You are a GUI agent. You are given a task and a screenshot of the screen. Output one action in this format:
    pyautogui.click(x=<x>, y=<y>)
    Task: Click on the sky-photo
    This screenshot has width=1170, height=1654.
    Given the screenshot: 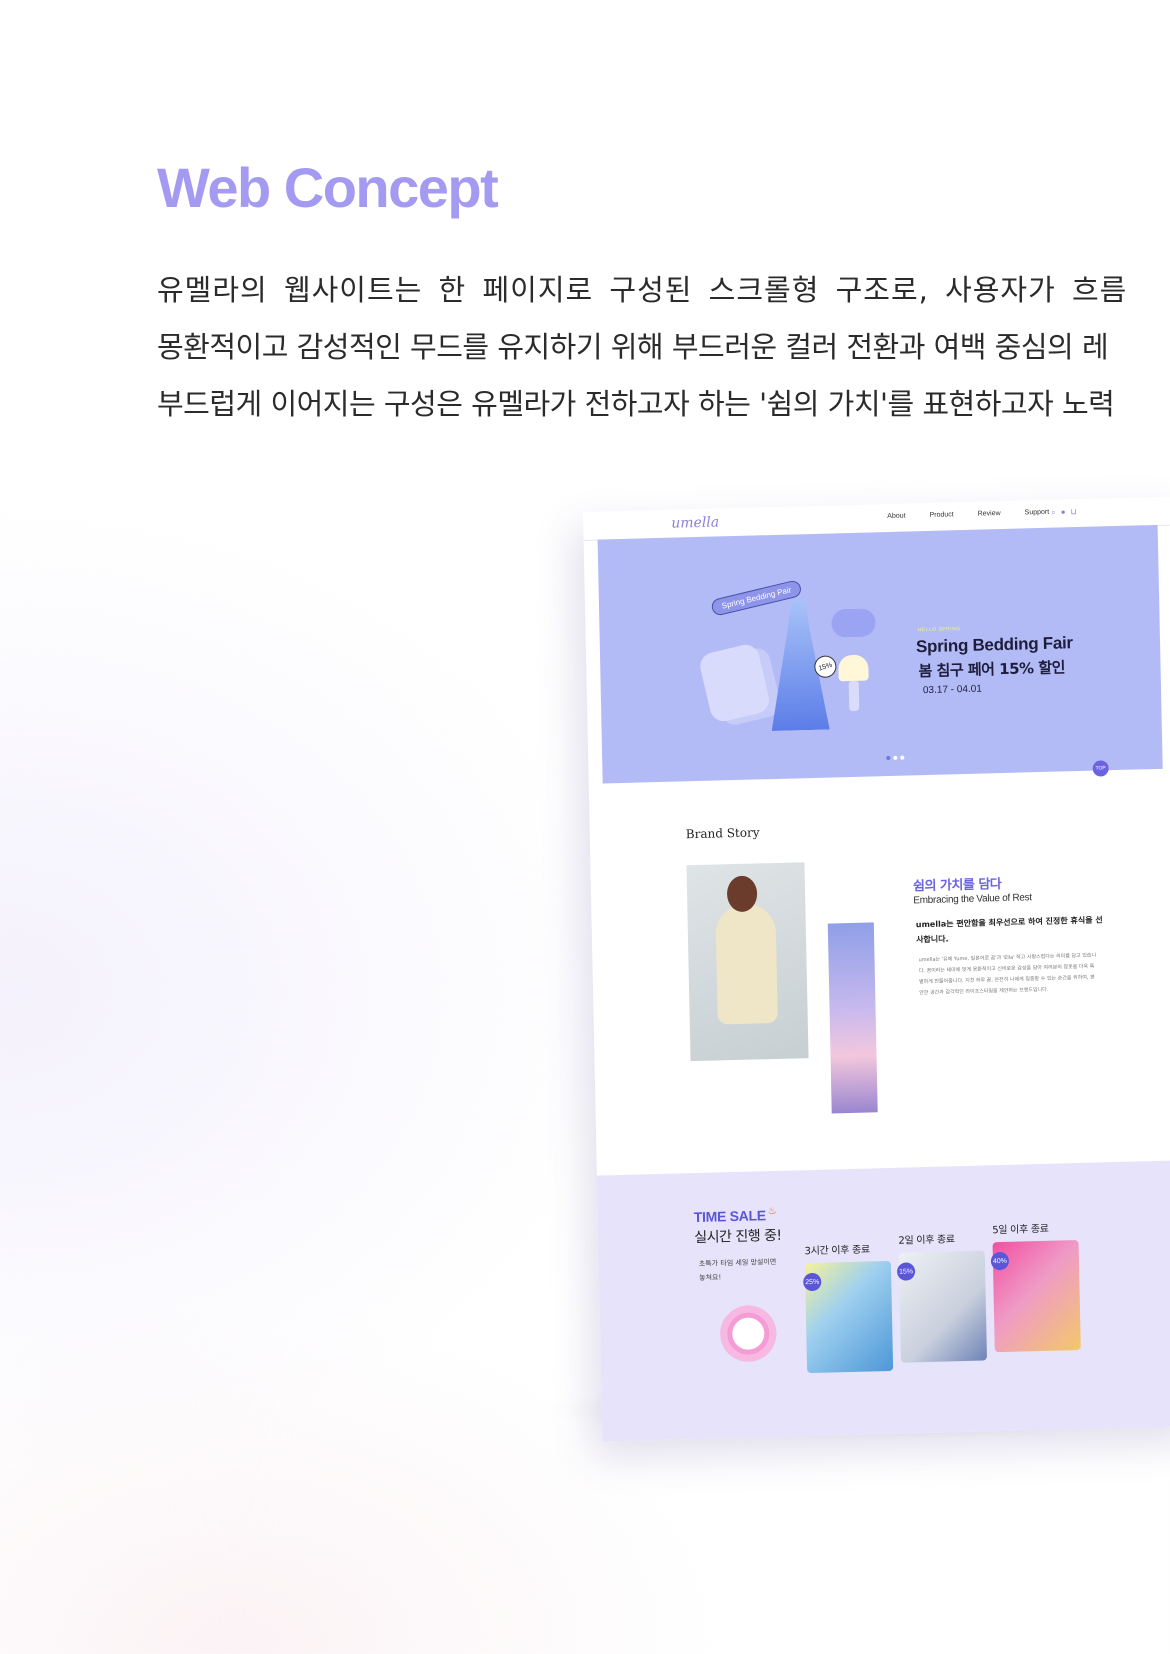 What is the action you would take?
    pyautogui.click(x=852, y=1018)
    